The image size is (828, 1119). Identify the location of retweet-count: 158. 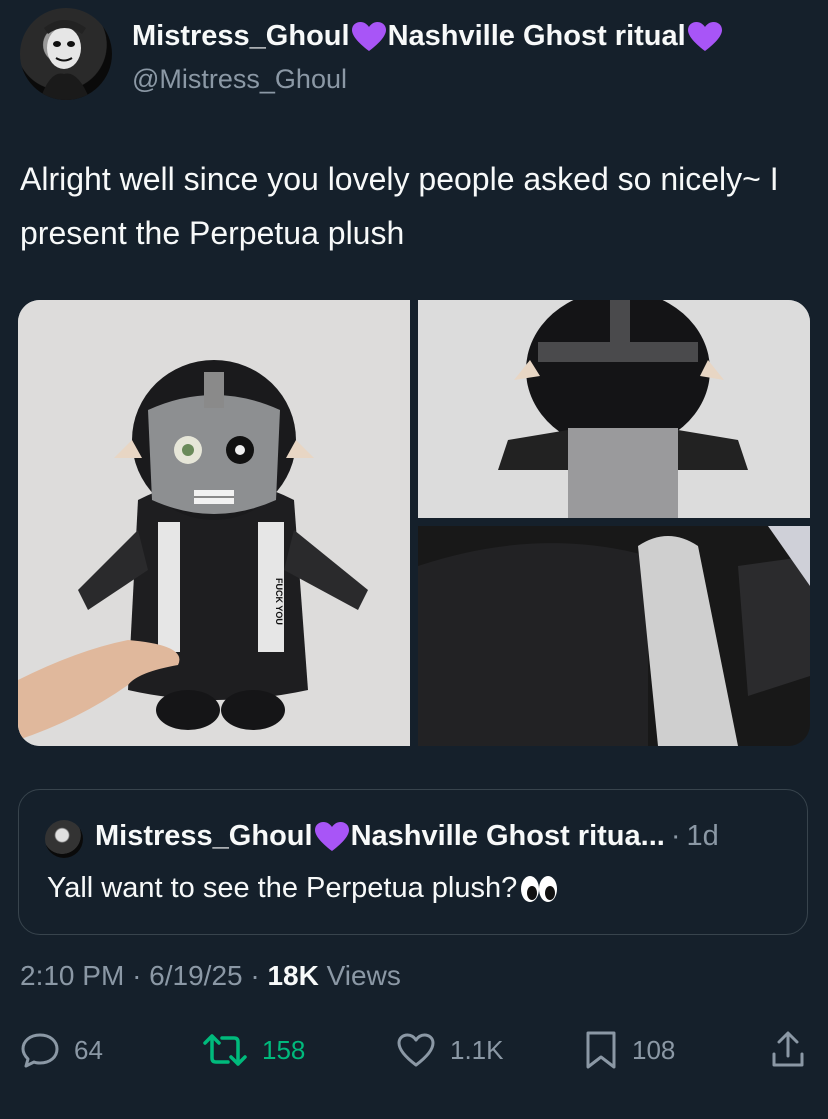
(284, 1049).